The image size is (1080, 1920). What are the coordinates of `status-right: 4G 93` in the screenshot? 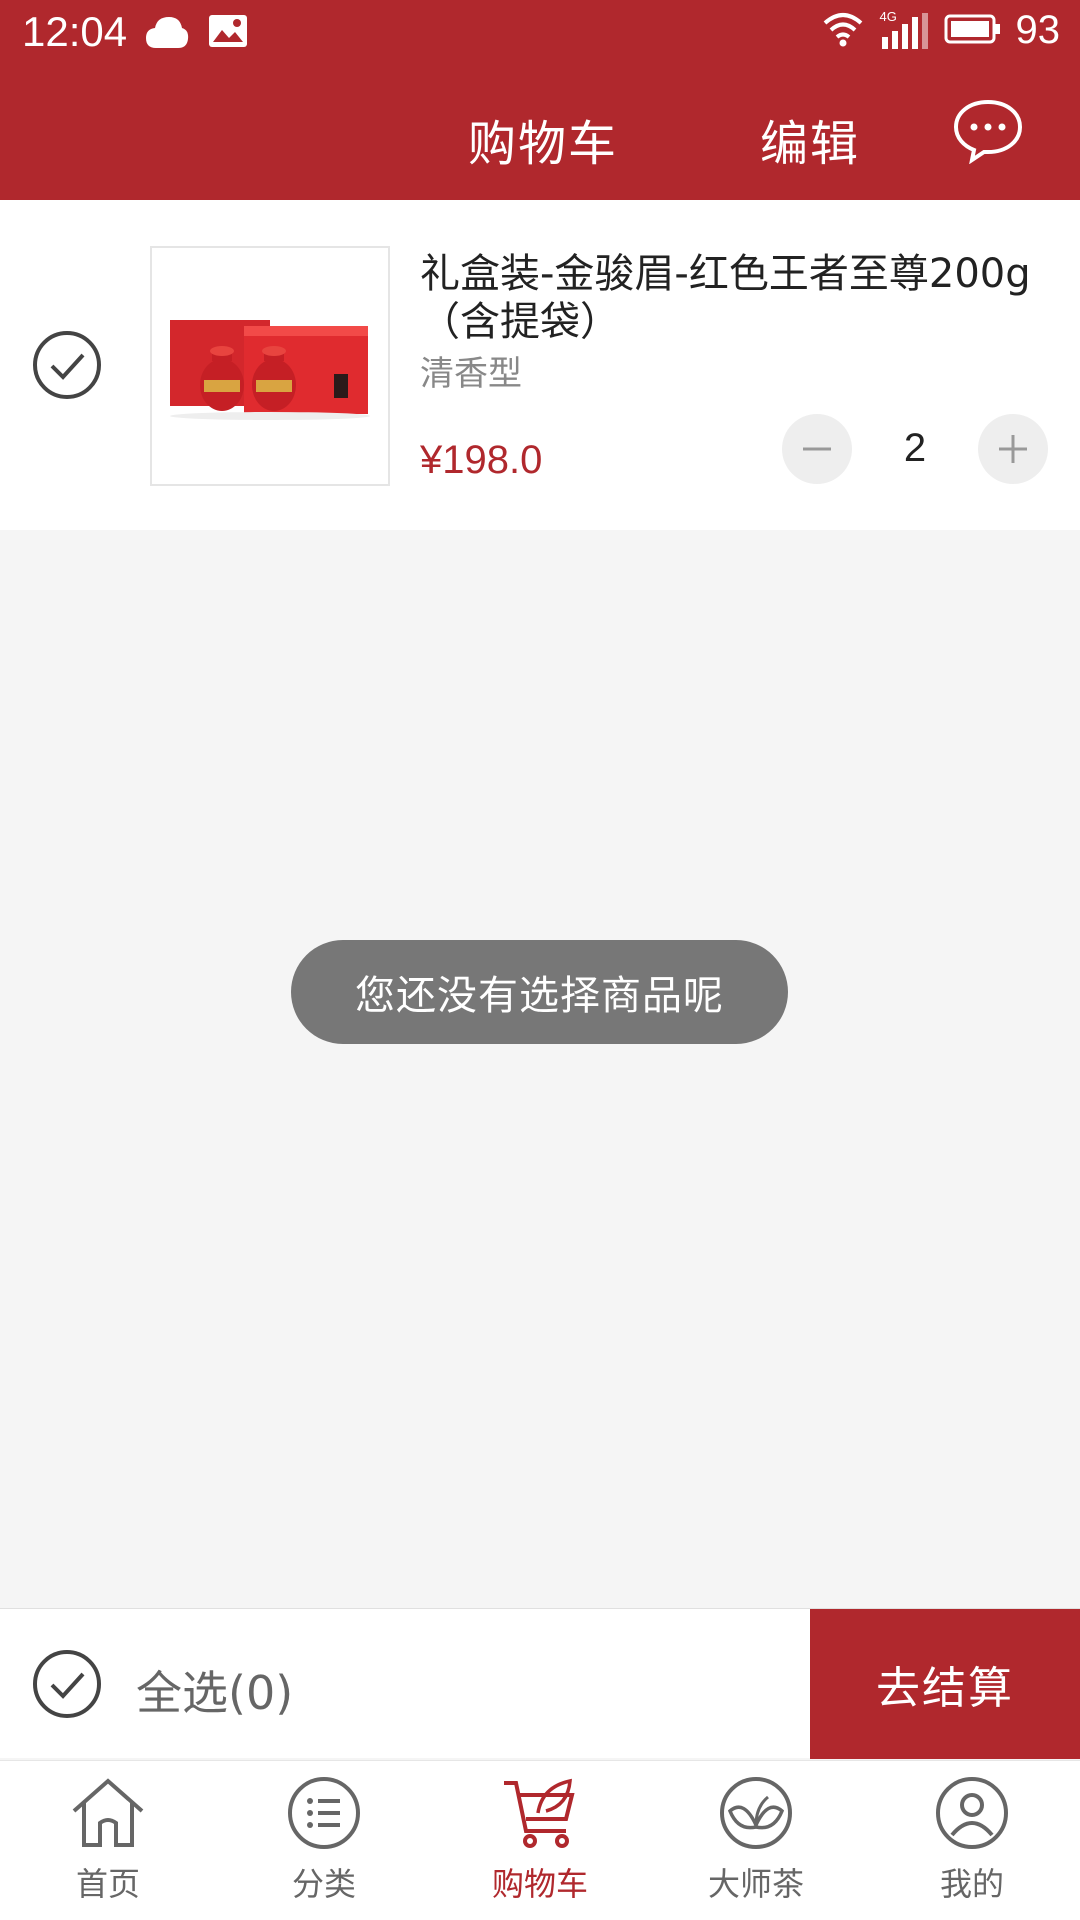 It's located at (941, 30).